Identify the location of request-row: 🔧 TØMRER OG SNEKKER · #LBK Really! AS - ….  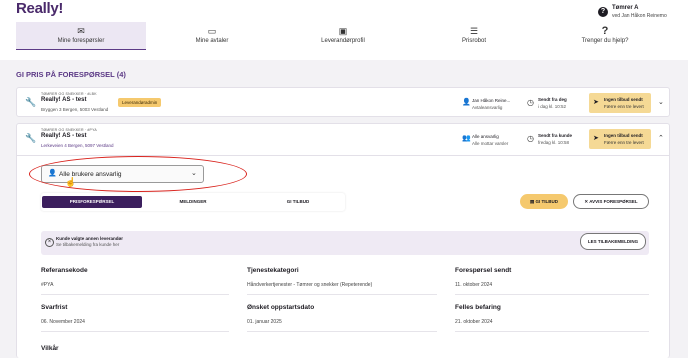
(343, 103).